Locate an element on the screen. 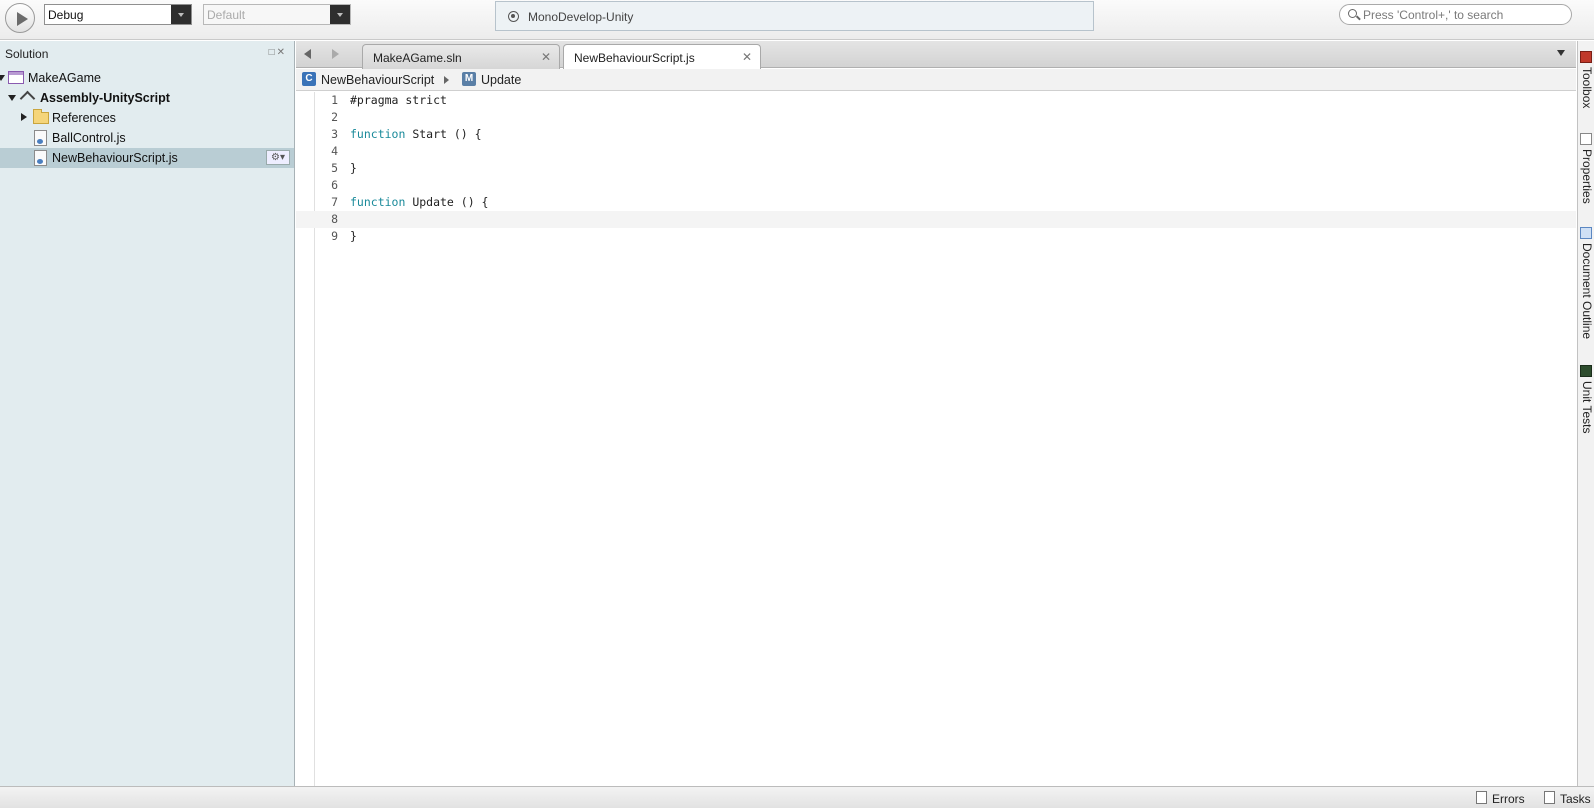 The height and width of the screenshot is (808, 1594). status-area: MonoDevelop-Unity is located at coordinates (794, 16).